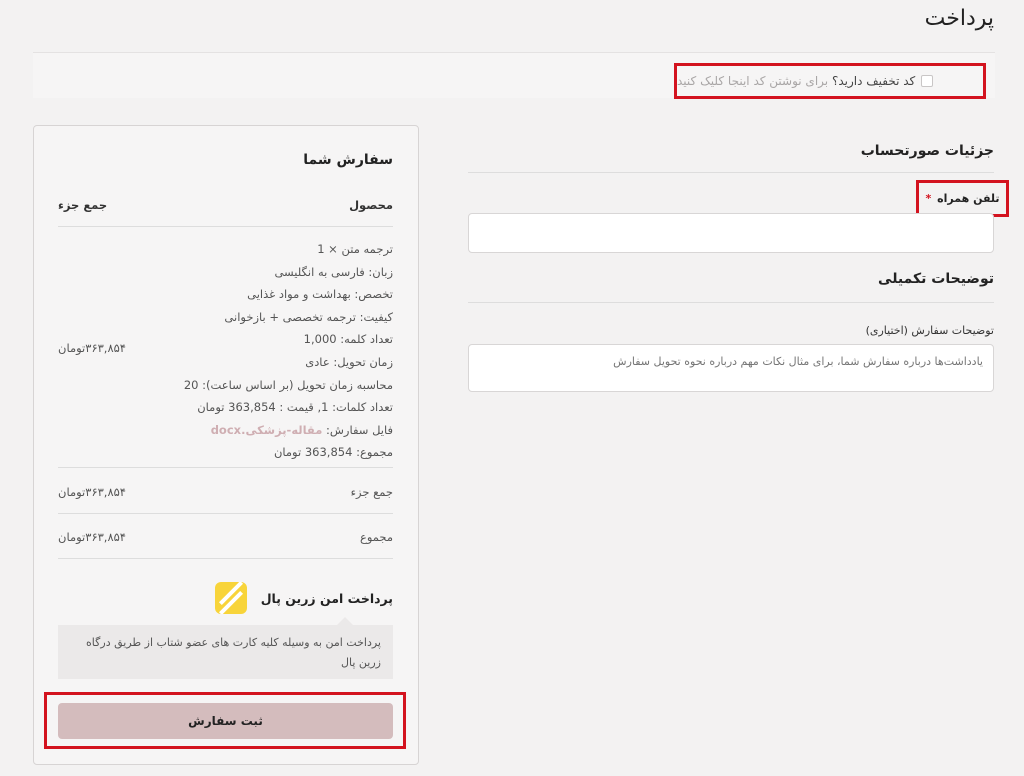 This screenshot has width=1024, height=776. I want to click on product-line: زمان تحویل: عادی, so click(349, 361).